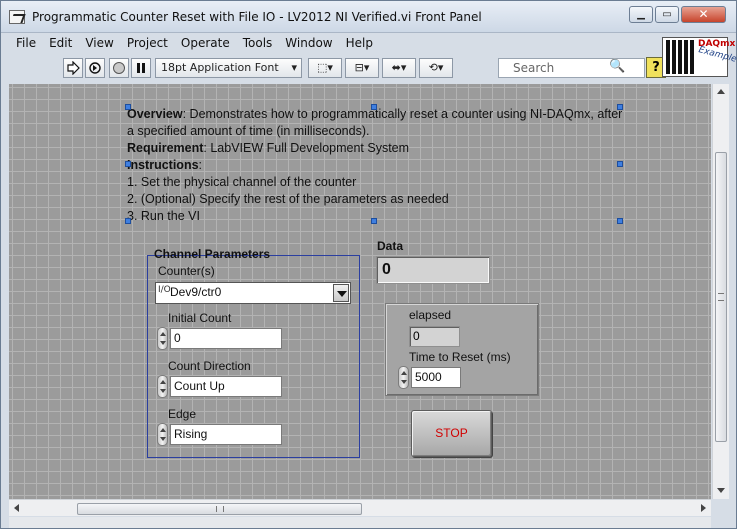 The image size is (737, 529). I want to click on initial-count-stepper, so click(162, 338).